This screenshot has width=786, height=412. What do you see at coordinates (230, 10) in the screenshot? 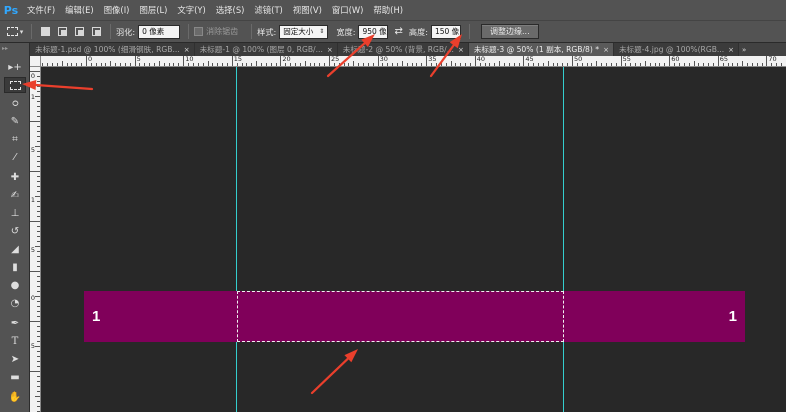
I see `menu-select: 选择(S)` at bounding box center [230, 10].